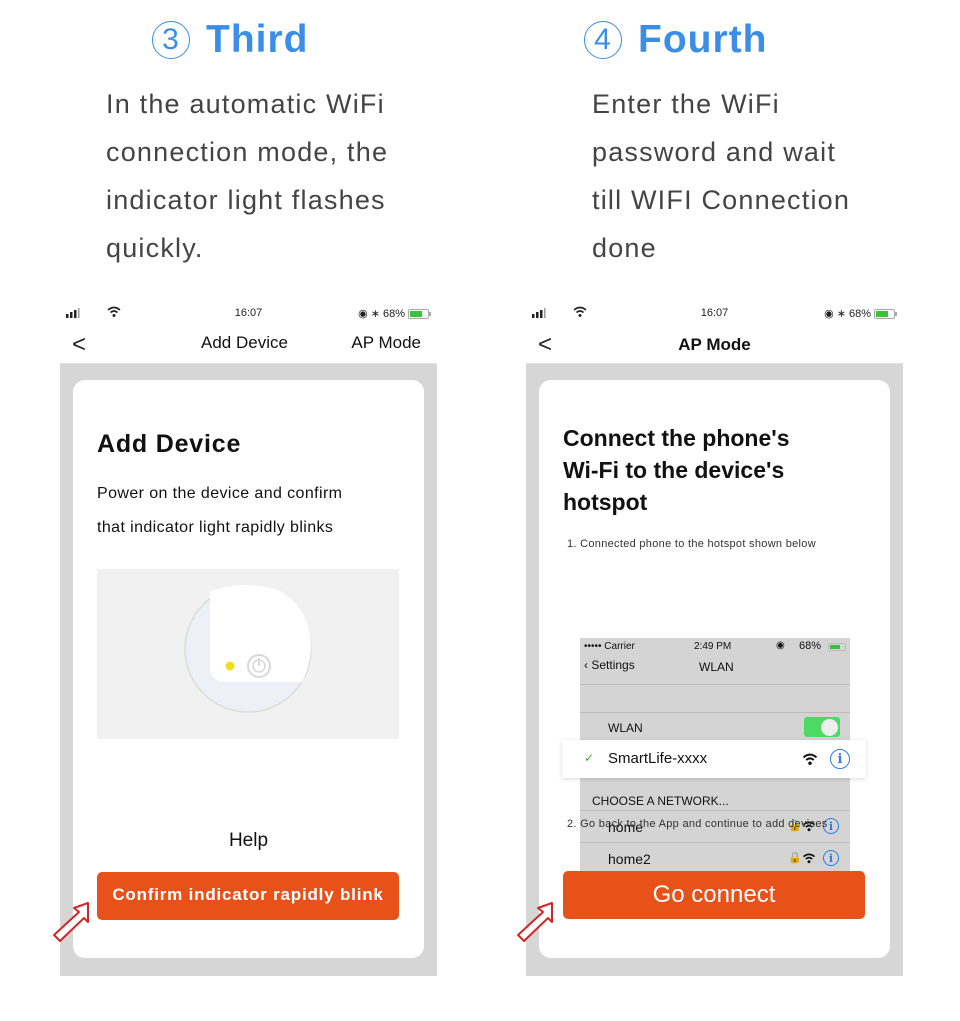 The height and width of the screenshot is (1021, 960). I want to click on heading-line: Wi-Fi to the device's, so click(674, 470).